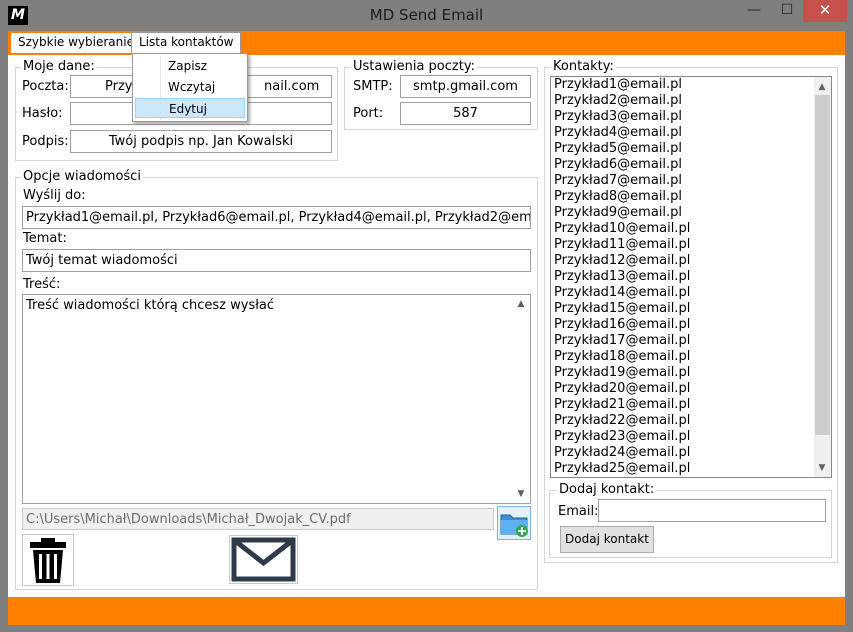 Image resolution: width=853 pixels, height=632 pixels. Describe the element at coordinates (607, 539) in the screenshot. I see `add-contact-button: Dodaj kontakt` at that location.